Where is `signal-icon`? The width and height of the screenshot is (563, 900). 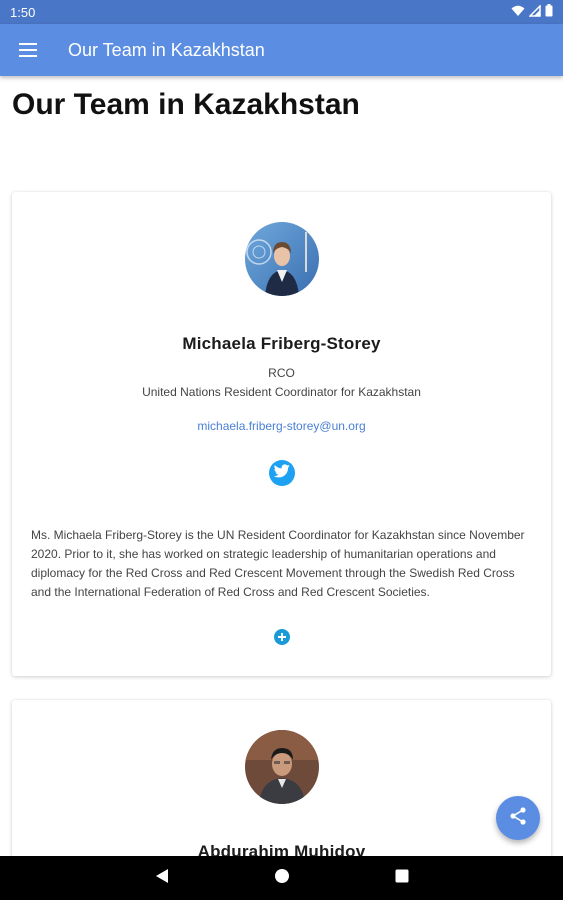 signal-icon is located at coordinates (534, 11).